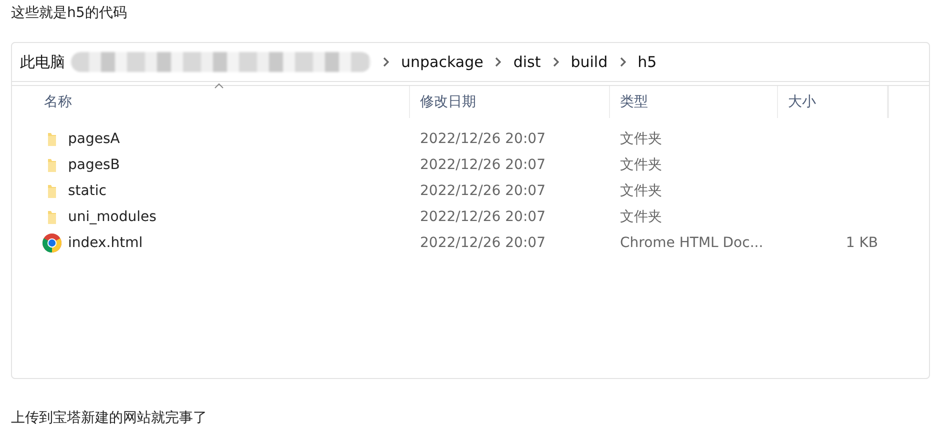  I want to click on paragraph: 上传到宝塔新建的网站就完事了, so click(109, 418).